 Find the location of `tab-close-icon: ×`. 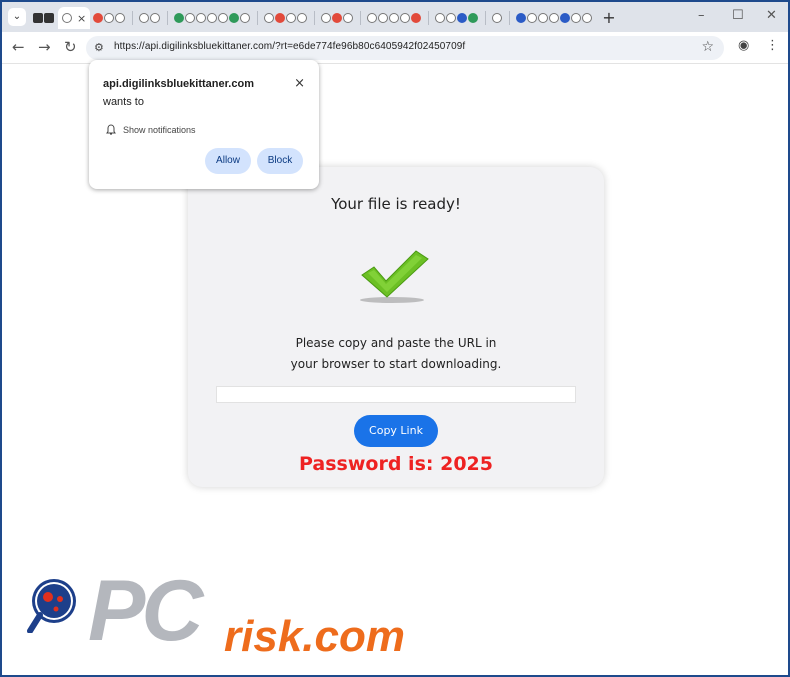

tab-close-icon: × is located at coordinates (81, 18).